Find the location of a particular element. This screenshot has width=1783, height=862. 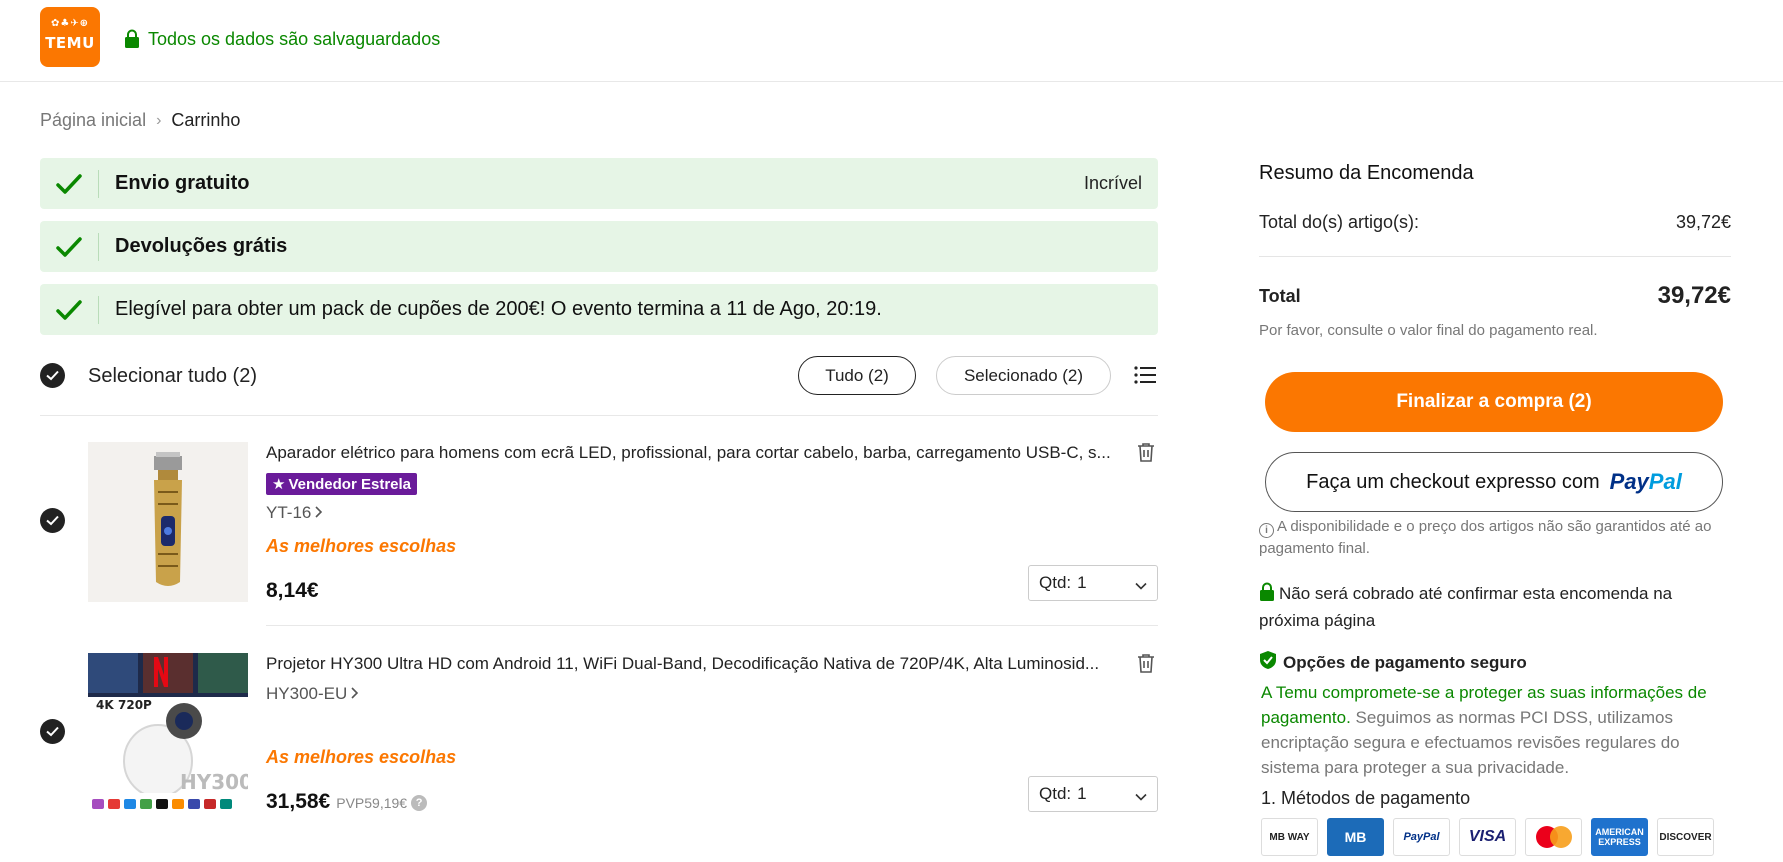

banner-free-shipping: Envio gratuito Incrível is located at coordinates (599, 183).